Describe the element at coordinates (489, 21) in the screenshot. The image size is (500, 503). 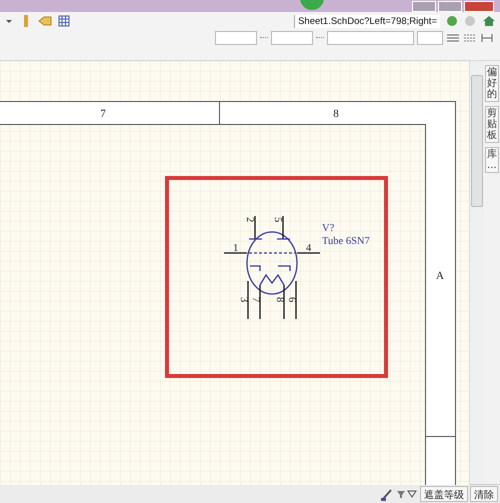
I see `home-icon` at that location.